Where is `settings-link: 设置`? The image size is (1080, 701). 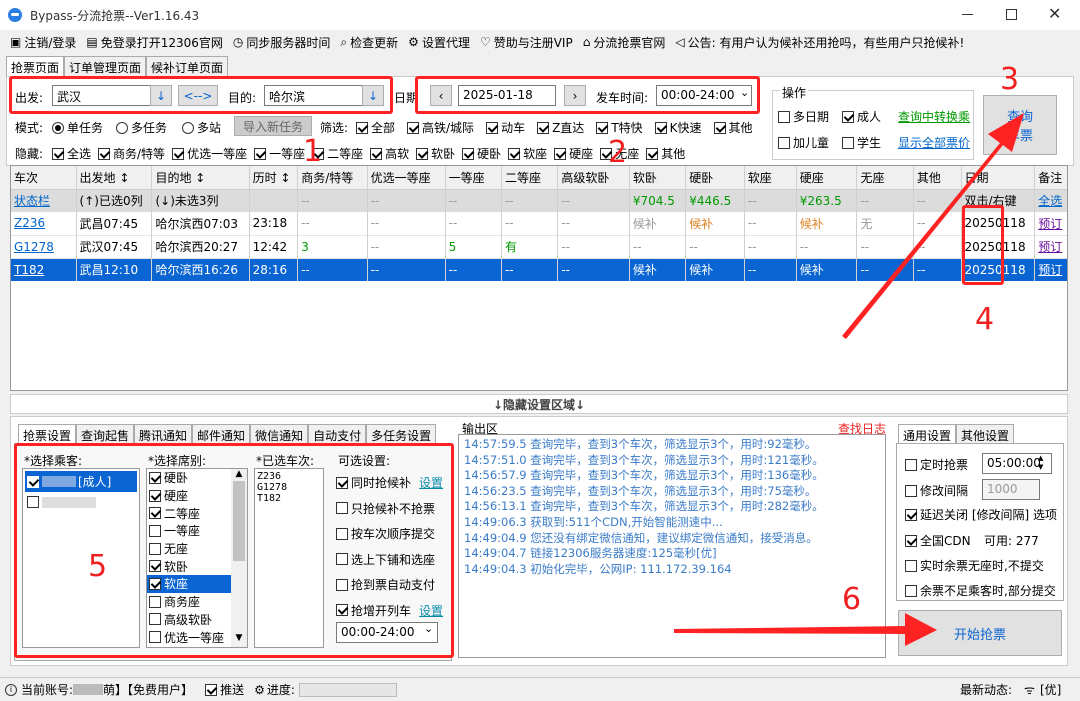 settings-link: 设置 is located at coordinates (431, 610).